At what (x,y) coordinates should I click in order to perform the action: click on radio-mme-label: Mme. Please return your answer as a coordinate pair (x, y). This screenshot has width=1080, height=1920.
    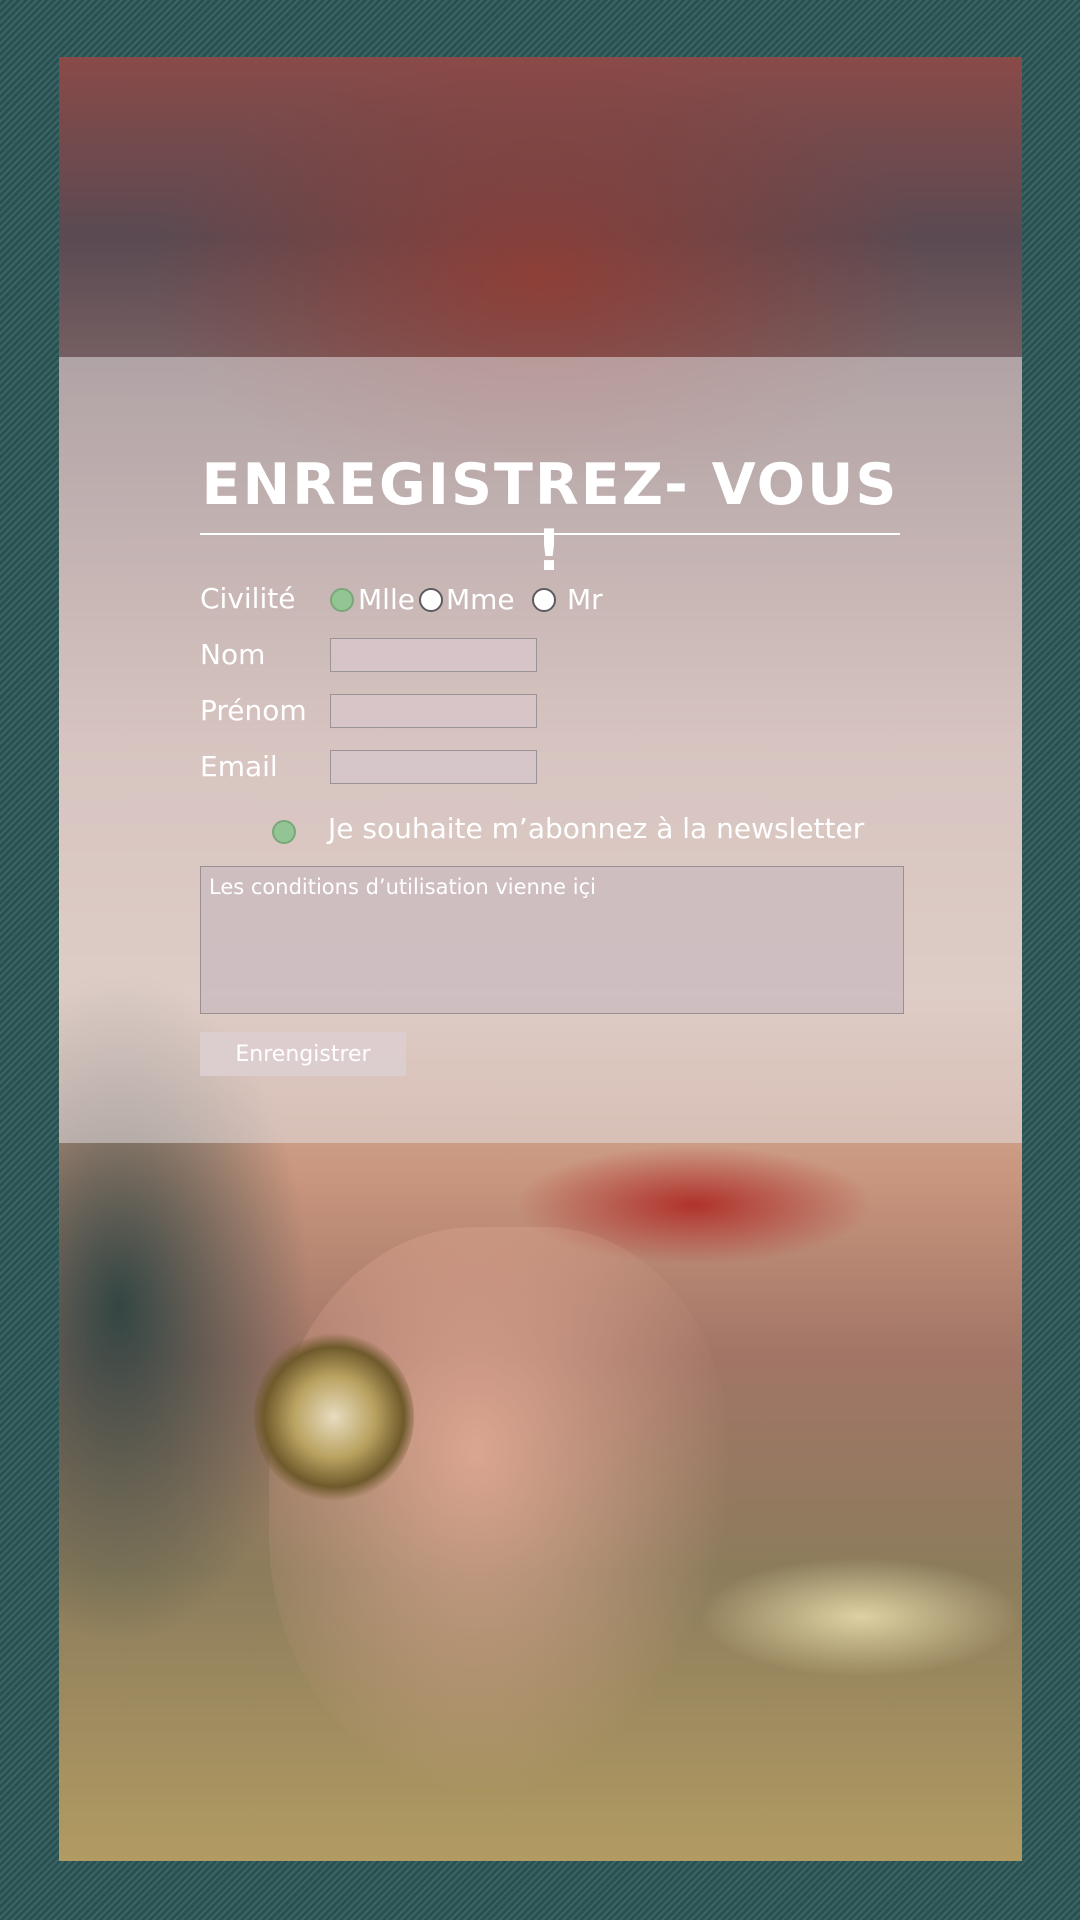
    Looking at the image, I should click on (480, 599).